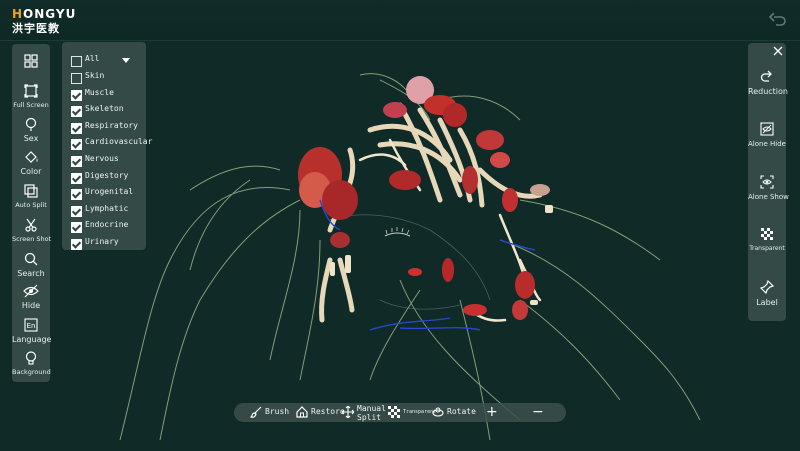  What do you see at coordinates (31, 105) in the screenshot?
I see `full-screen-label: Full Screen` at bounding box center [31, 105].